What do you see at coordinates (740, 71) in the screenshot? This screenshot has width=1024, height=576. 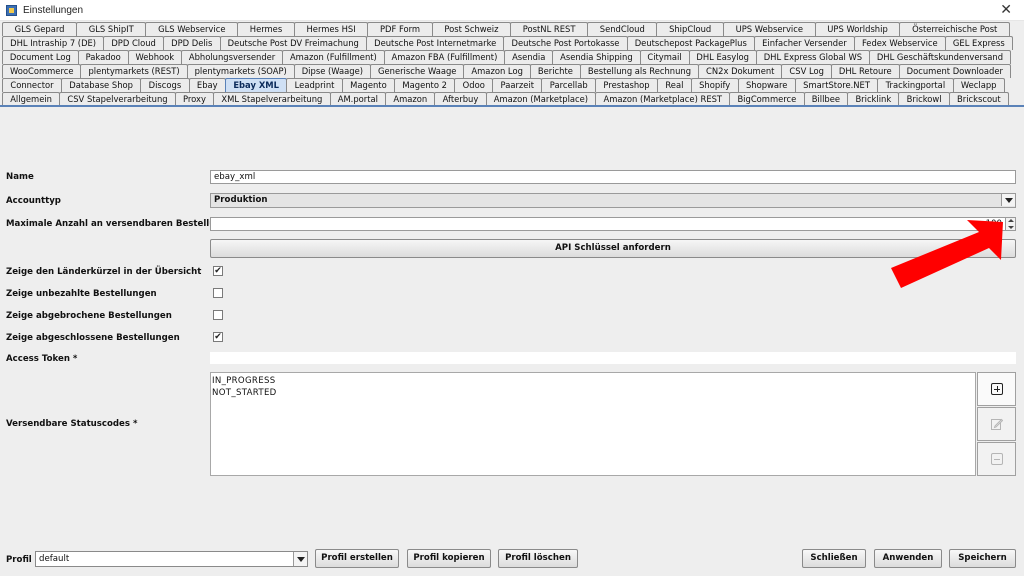 I see `tab-cn2x-dokument: CN2x Dokument` at bounding box center [740, 71].